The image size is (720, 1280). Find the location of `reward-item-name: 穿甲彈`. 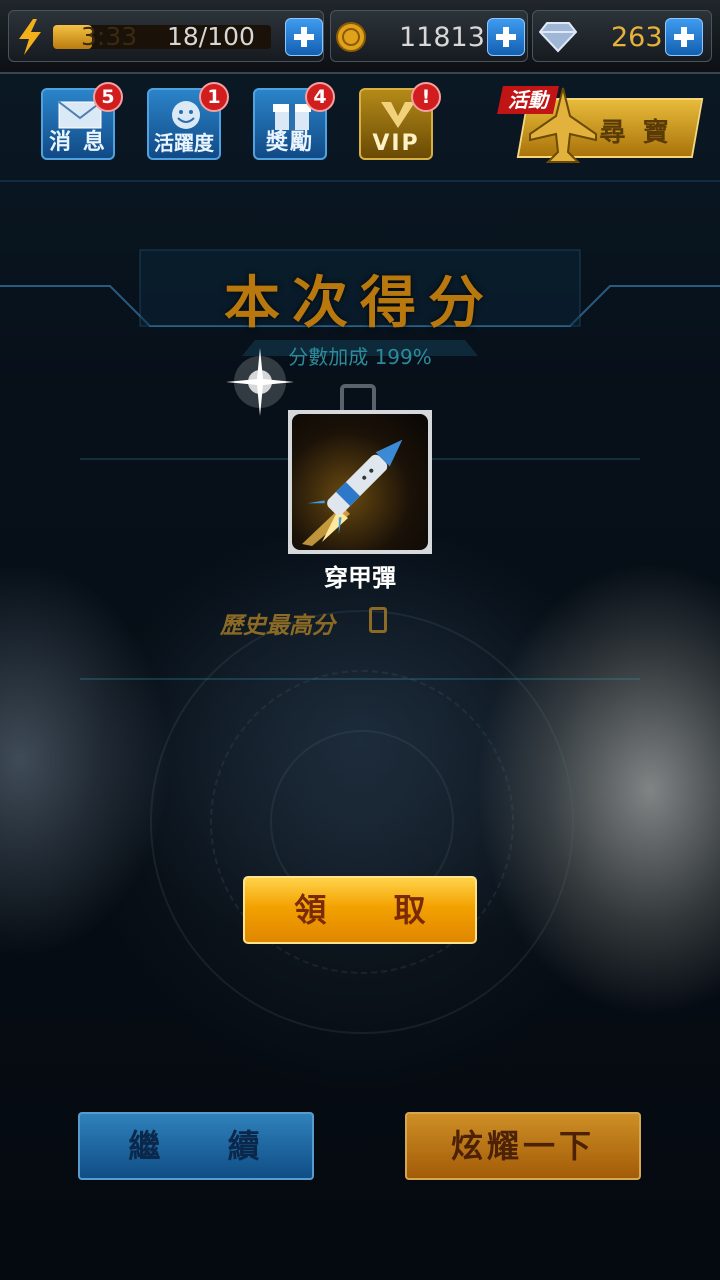

reward-item-name: 穿甲彈 is located at coordinates (360, 578).